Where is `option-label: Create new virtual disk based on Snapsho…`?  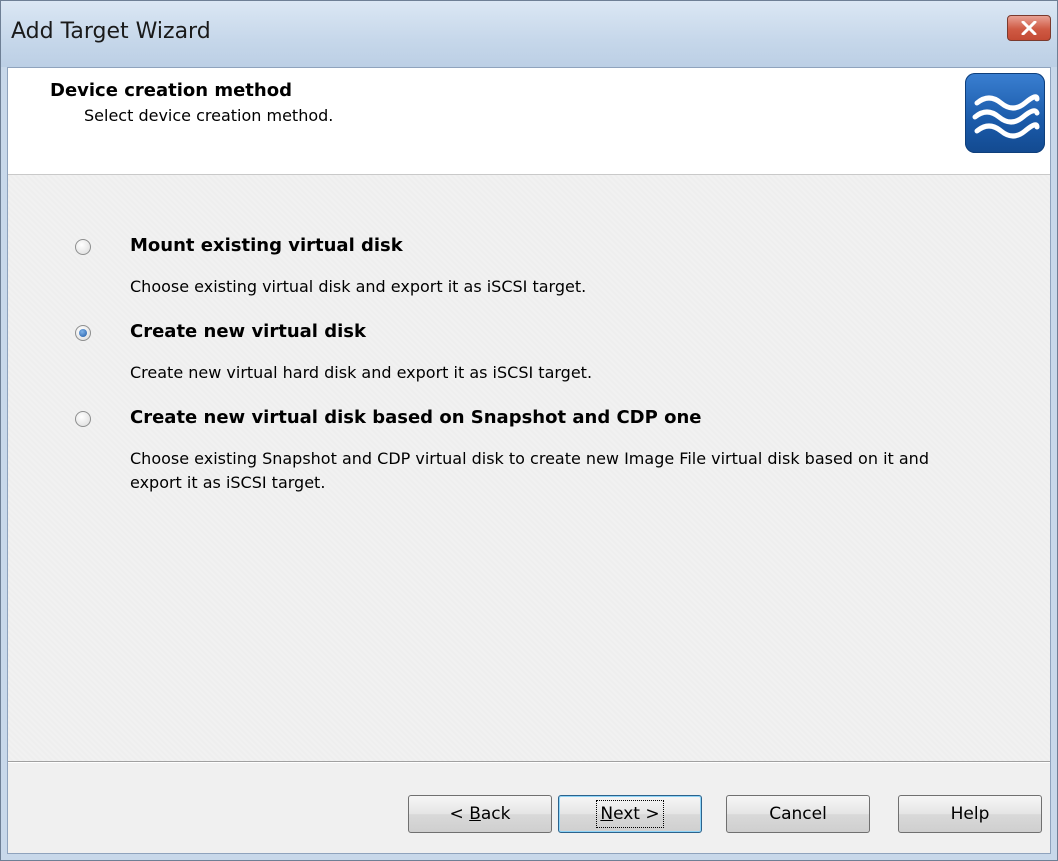 option-label: Create new virtual disk based on Snapsho… is located at coordinates (415, 417).